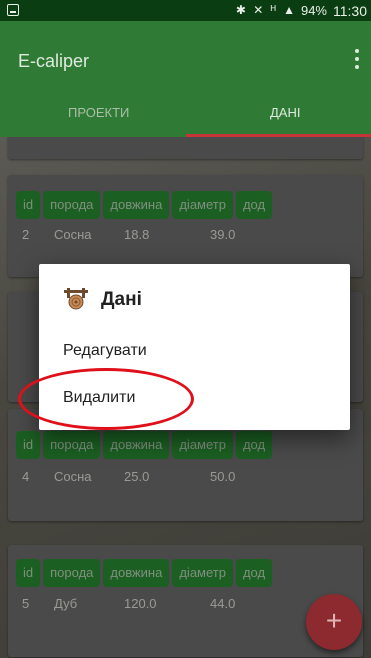 The height and width of the screenshot is (658, 371). Describe the element at coordinates (76, 299) in the screenshot. I see `caliper-logo-icon` at that location.